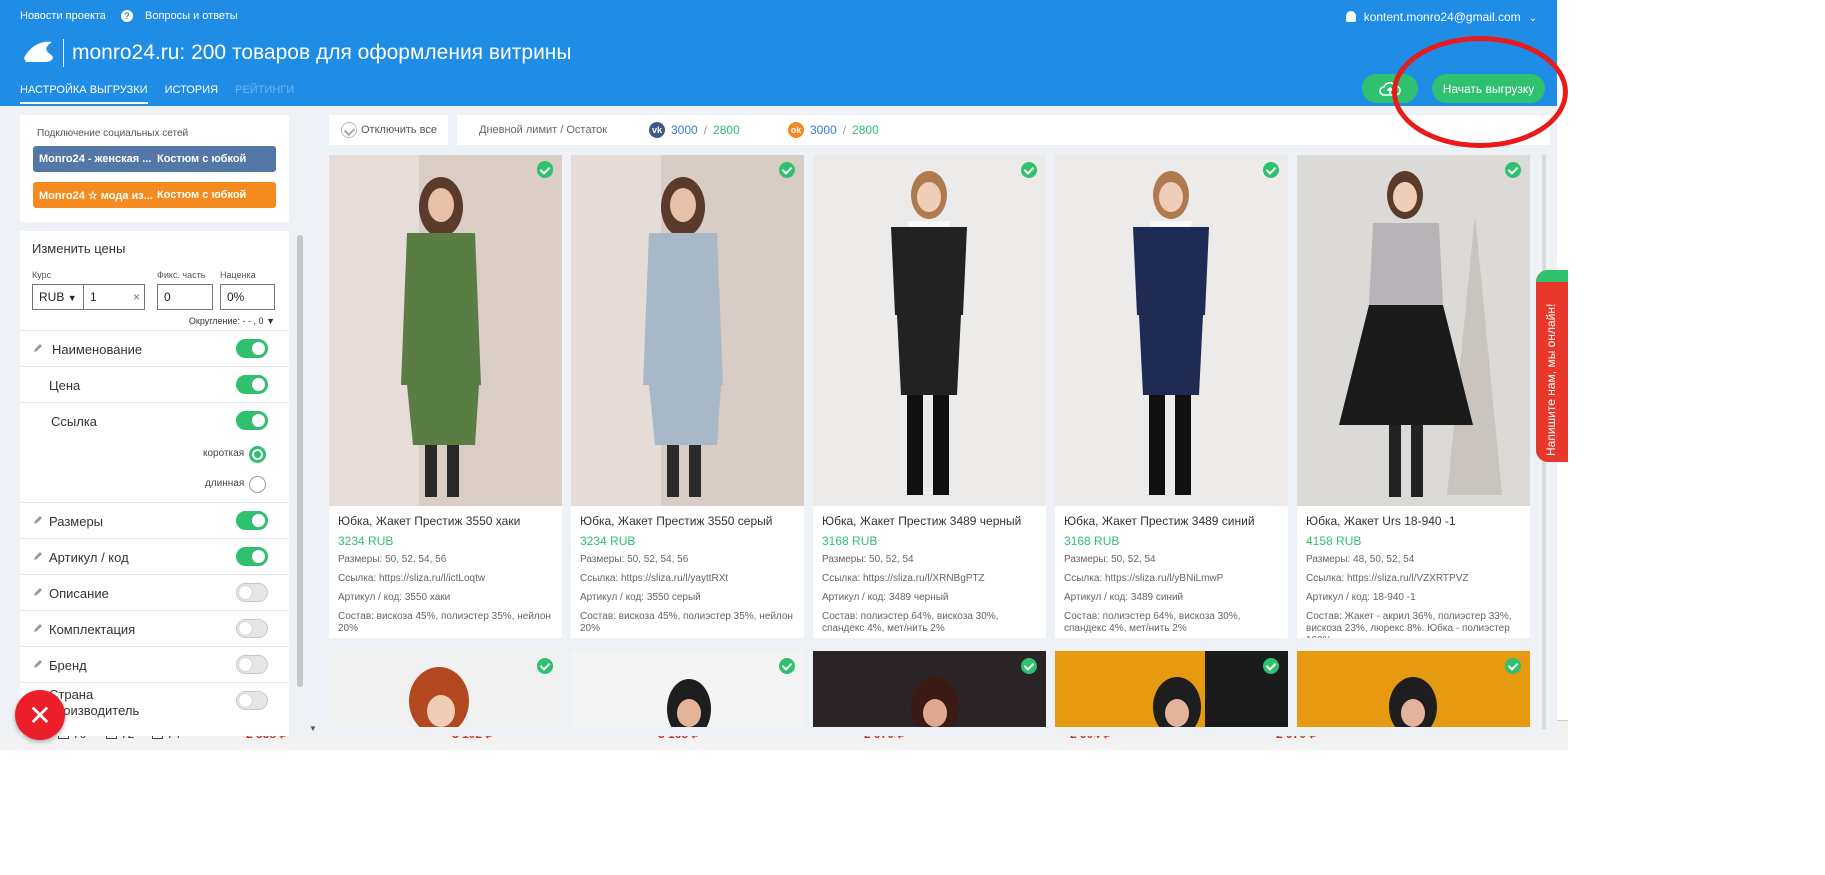 The height and width of the screenshot is (875, 1825). I want to click on daily-limit-label: Дневной лимит / Остаток, so click(543, 130).